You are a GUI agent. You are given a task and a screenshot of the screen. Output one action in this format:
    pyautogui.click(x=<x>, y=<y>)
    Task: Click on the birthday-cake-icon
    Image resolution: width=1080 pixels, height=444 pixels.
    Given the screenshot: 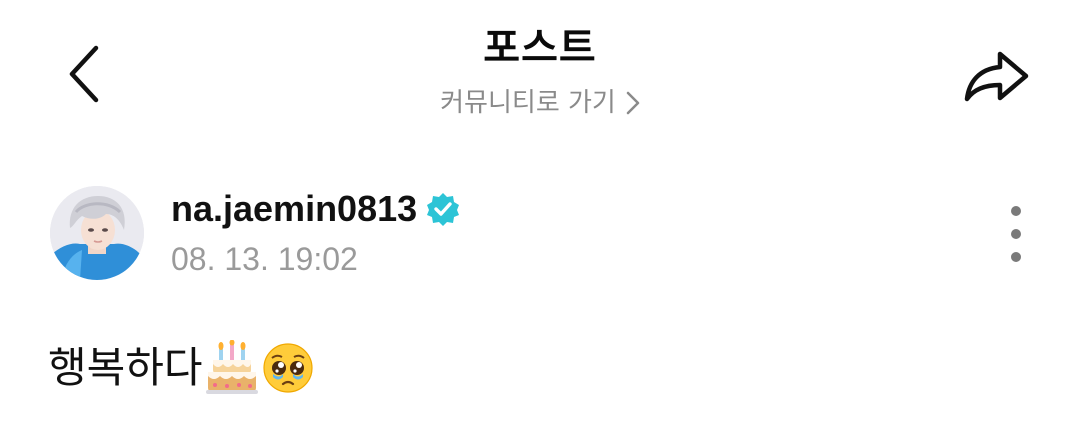 What is the action you would take?
    pyautogui.click(x=232, y=368)
    